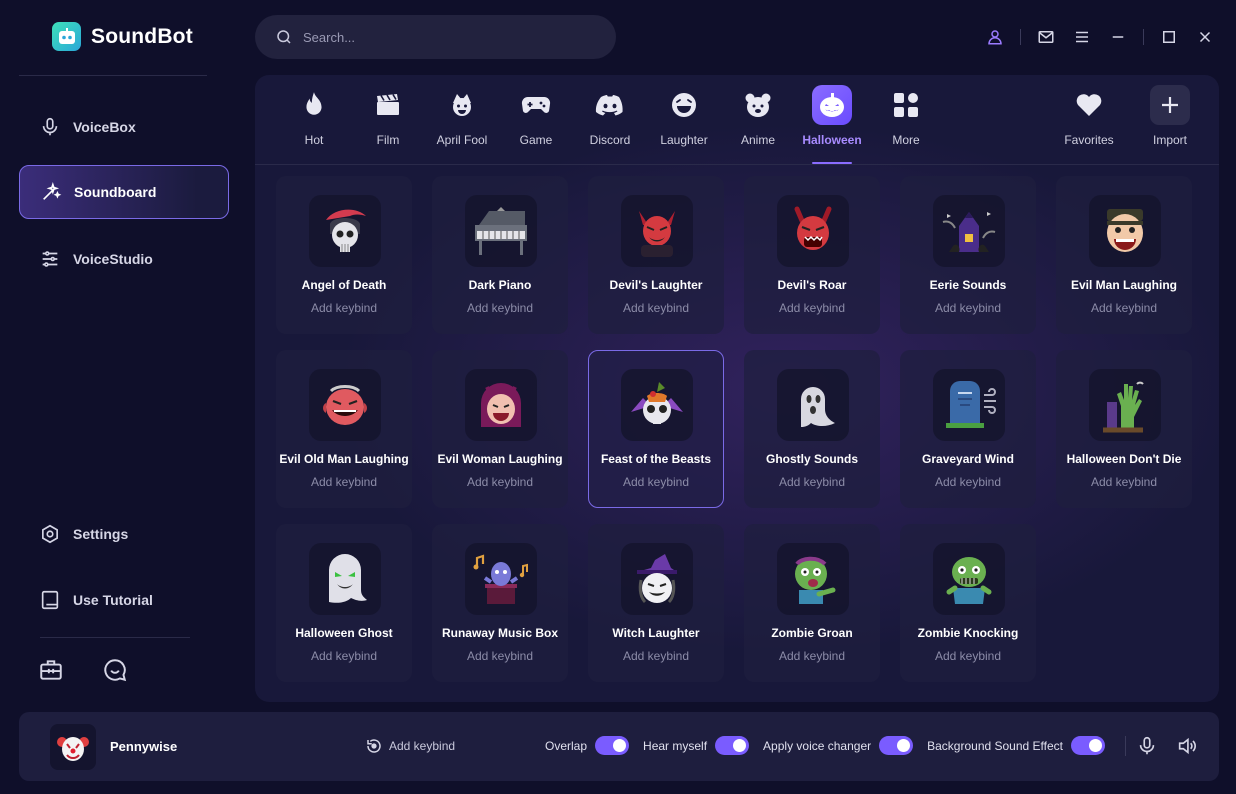  Describe the element at coordinates (284, 37) in the screenshot. I see `search-icon` at that location.